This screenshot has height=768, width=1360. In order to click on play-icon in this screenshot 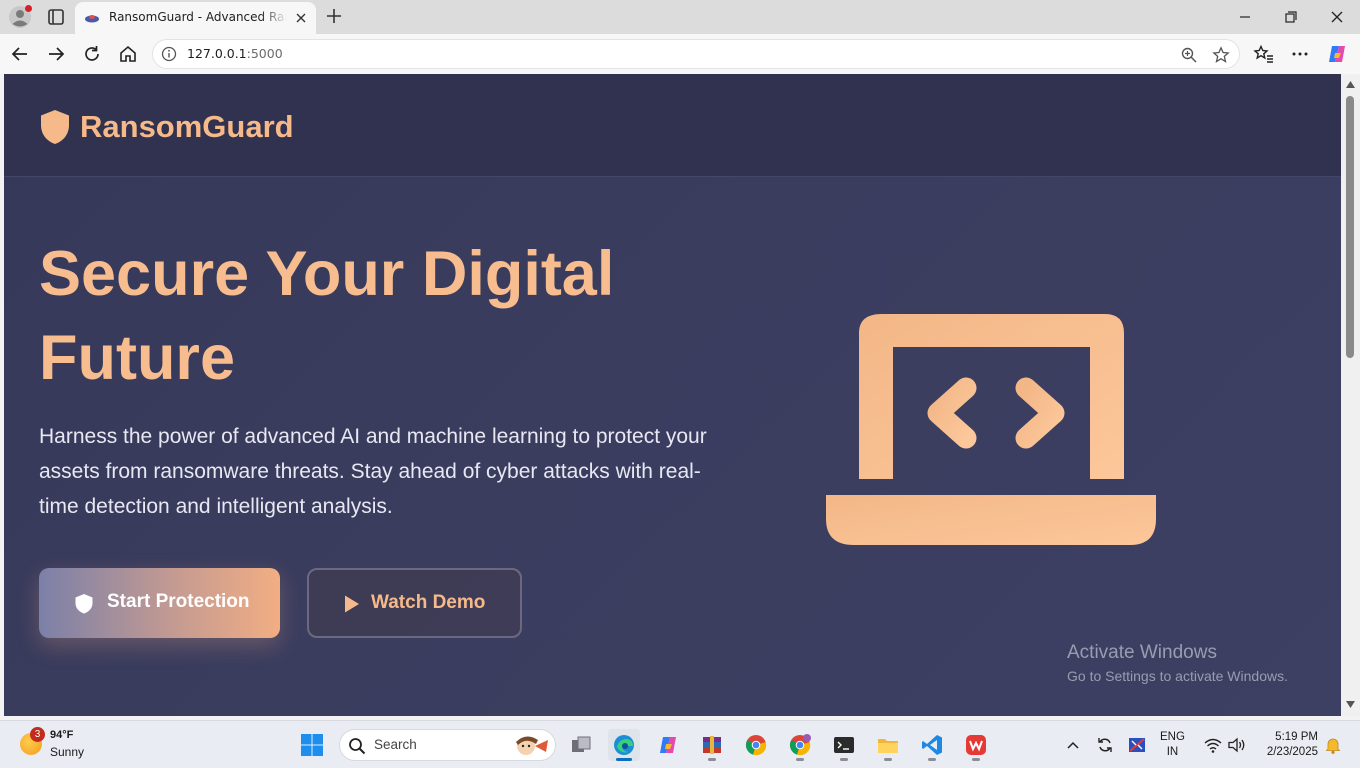, I will do `click(352, 604)`.